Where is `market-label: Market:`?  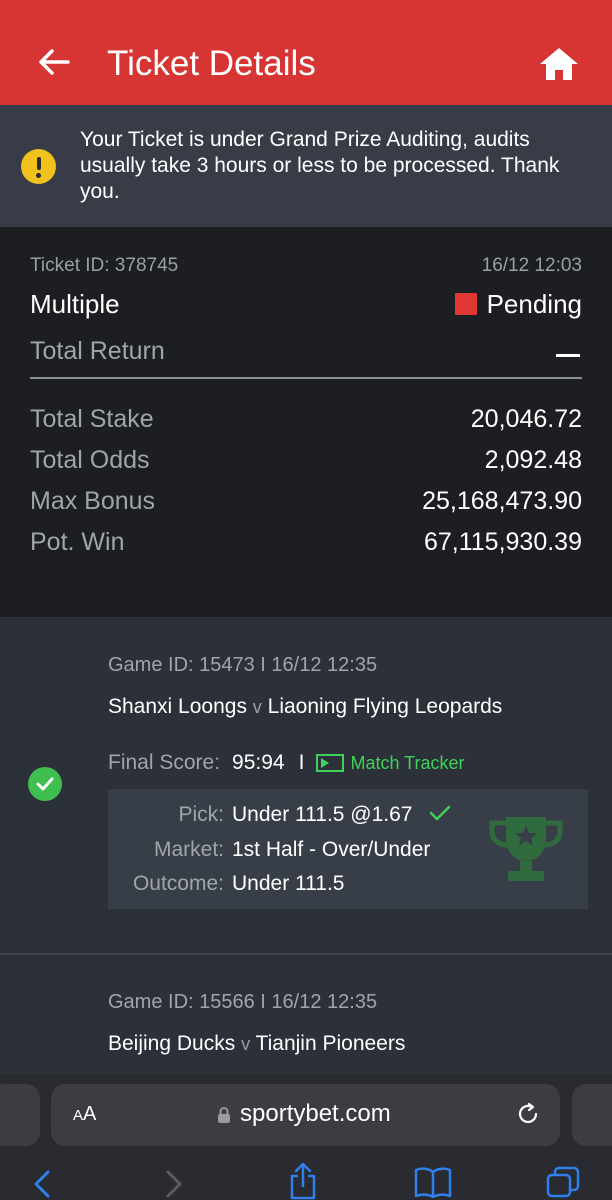 market-label: Market: is located at coordinates (188, 849).